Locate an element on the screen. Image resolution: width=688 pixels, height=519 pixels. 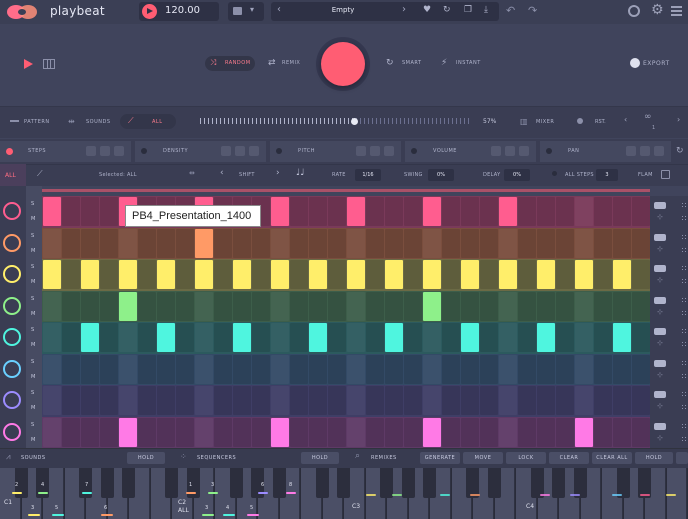
track-visibility-icon is located at coordinates (660, 300).